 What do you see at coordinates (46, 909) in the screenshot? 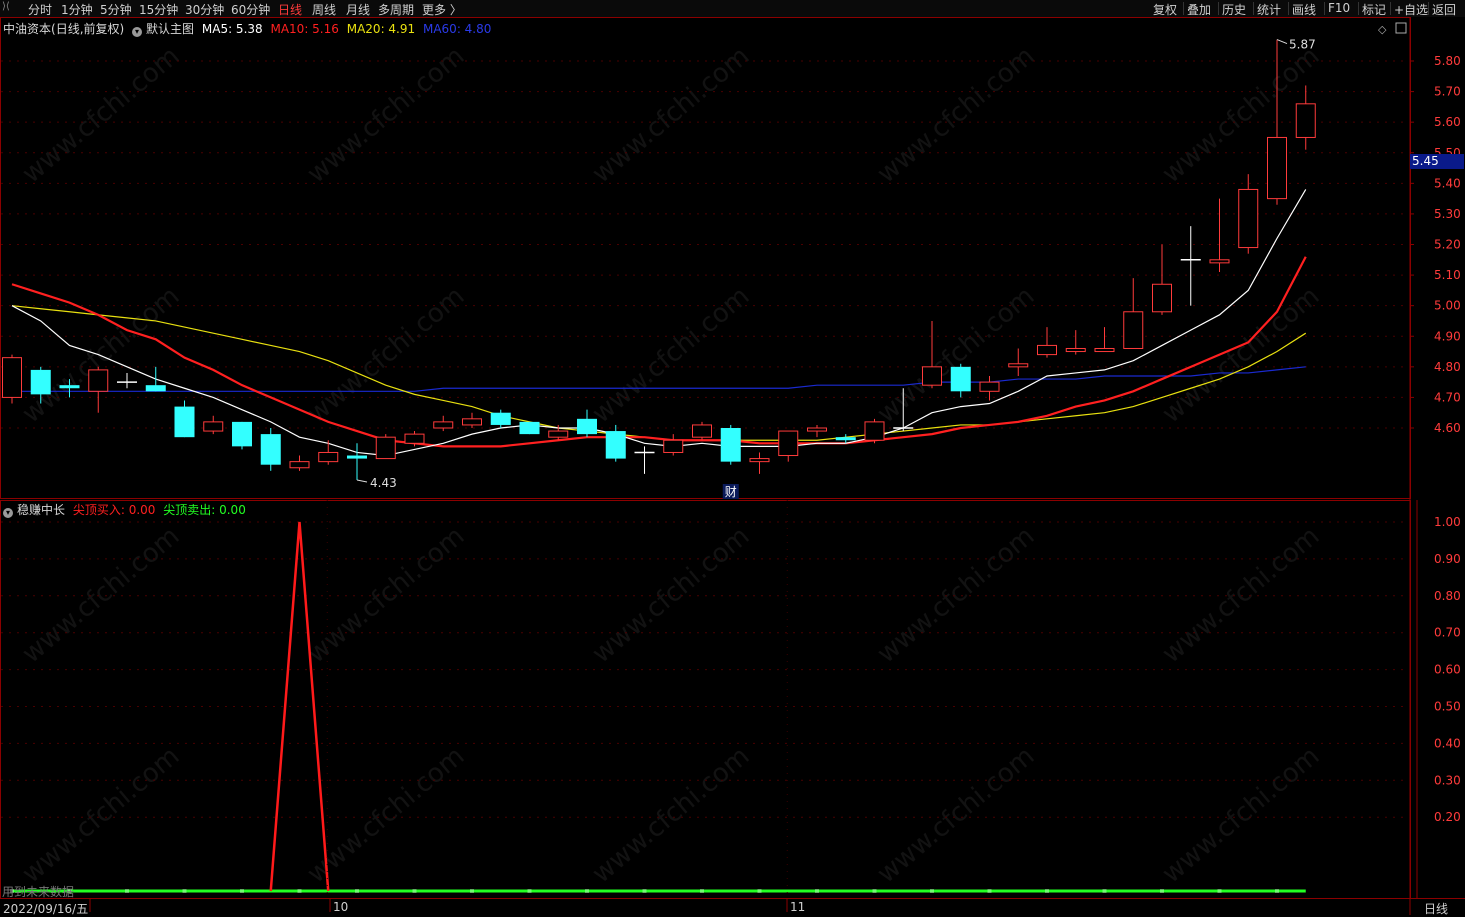
I see `footer-date: 2022/09/16/五` at bounding box center [46, 909].